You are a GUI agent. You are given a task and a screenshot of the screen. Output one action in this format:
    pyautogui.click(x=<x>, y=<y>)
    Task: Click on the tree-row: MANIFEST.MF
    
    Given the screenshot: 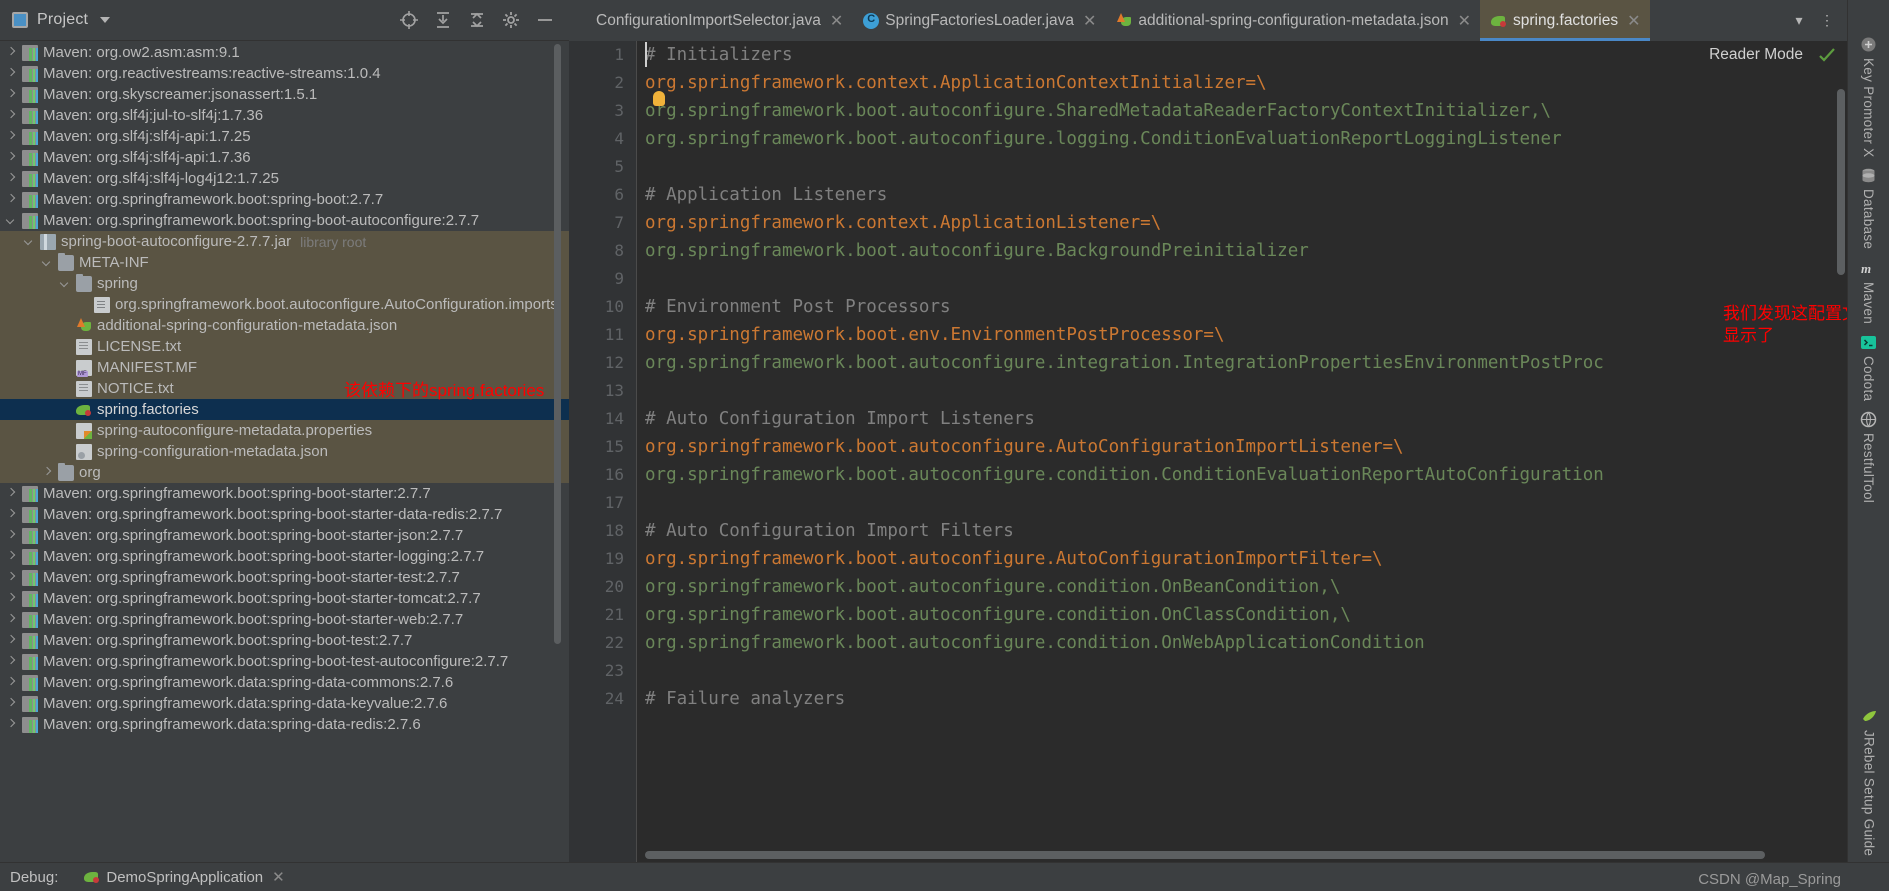 What is the action you would take?
    pyautogui.click(x=284, y=367)
    